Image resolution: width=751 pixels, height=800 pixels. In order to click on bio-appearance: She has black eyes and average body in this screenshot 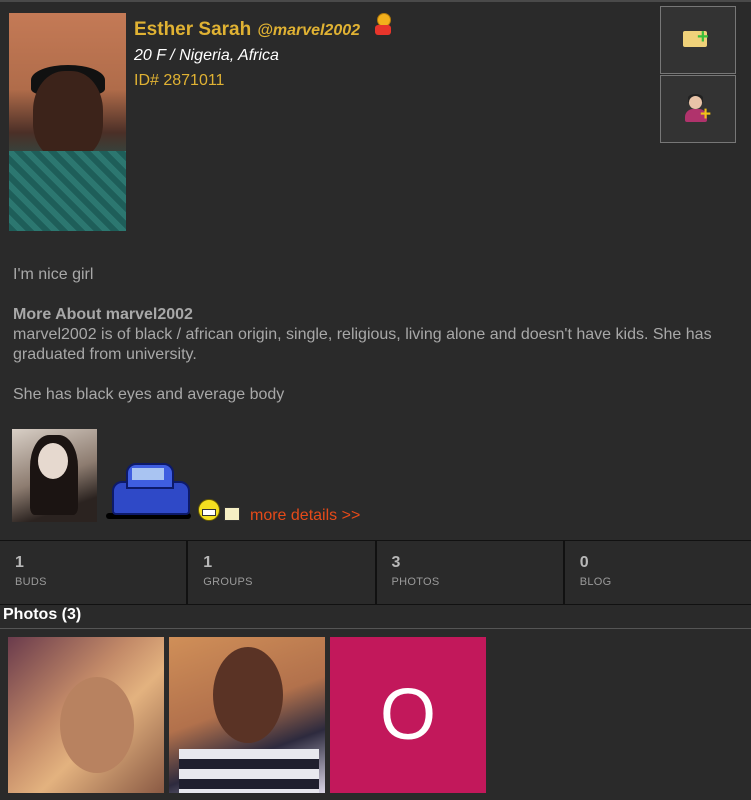, I will do `click(149, 394)`.